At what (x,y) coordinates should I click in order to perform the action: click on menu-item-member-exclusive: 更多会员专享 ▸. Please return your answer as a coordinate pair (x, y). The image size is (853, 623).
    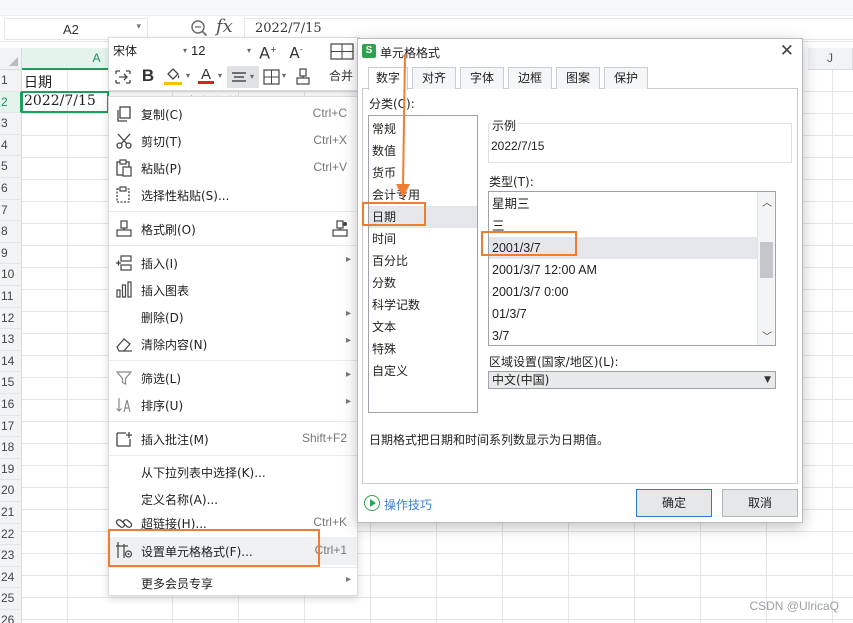
    Looking at the image, I should click on (233, 583).